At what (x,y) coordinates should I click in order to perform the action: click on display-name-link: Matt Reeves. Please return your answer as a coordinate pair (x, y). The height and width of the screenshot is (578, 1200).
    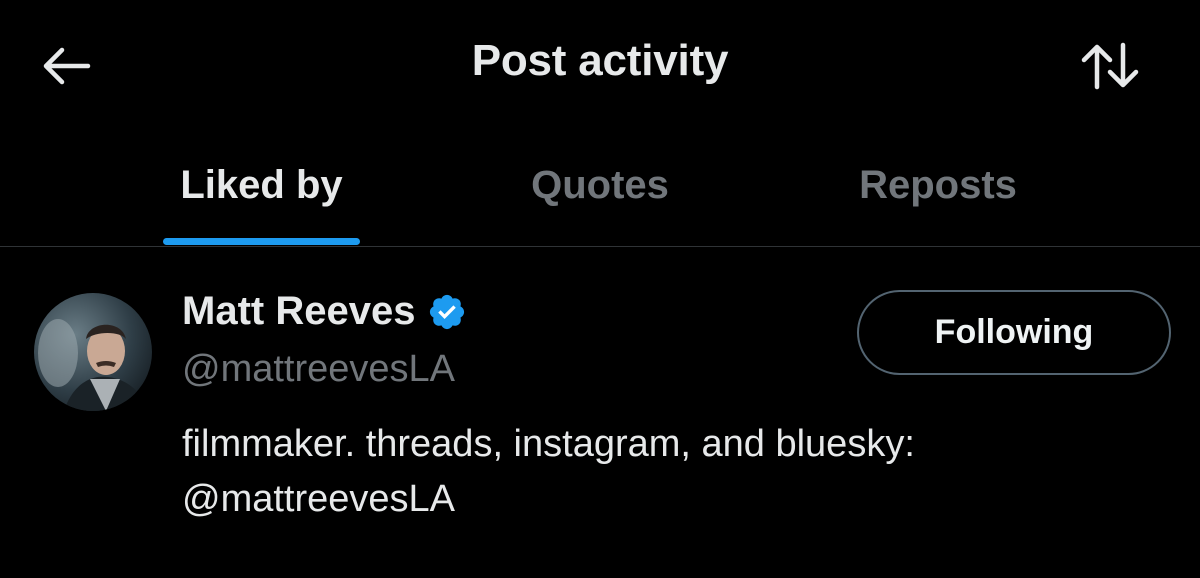
    Looking at the image, I should click on (324, 311).